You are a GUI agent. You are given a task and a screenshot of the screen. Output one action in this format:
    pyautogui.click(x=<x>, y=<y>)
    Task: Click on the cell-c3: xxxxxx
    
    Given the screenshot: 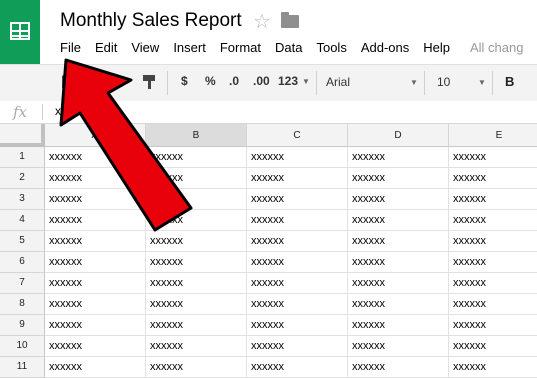 What is the action you would take?
    pyautogui.click(x=297, y=199)
    